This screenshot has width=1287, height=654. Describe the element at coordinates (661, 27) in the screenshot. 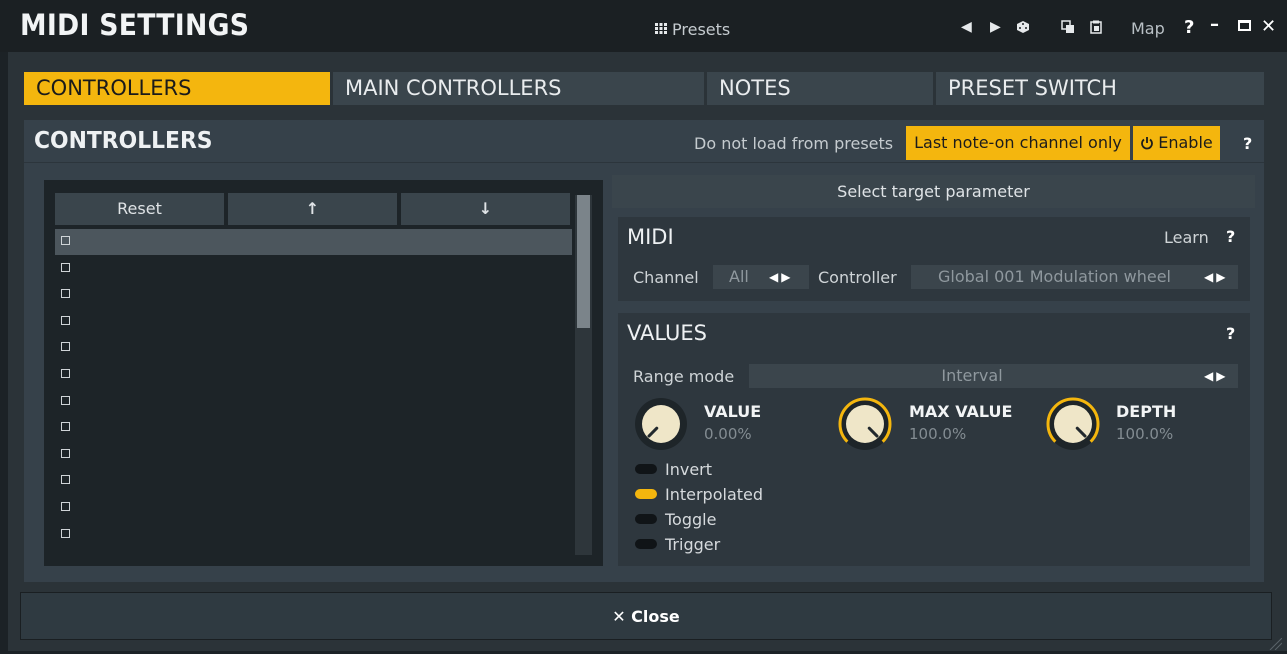

I see `presets-grid-icon` at that location.